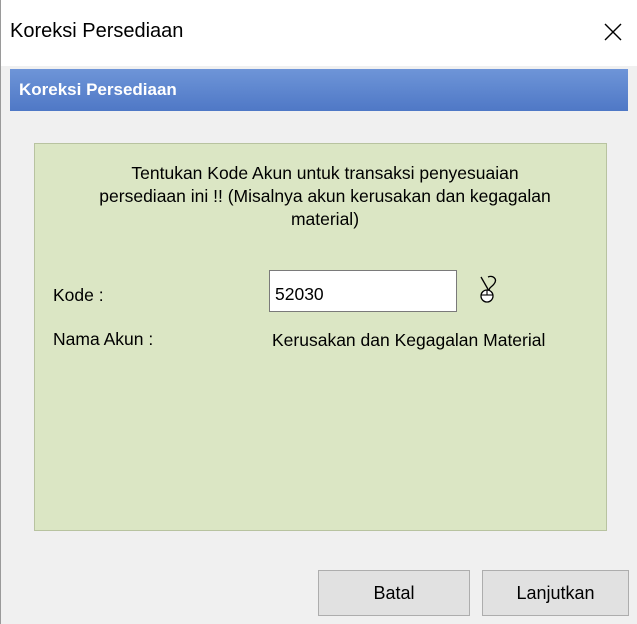 This screenshot has height=624, width=637. I want to click on account-lookup-button, so click(488, 289).